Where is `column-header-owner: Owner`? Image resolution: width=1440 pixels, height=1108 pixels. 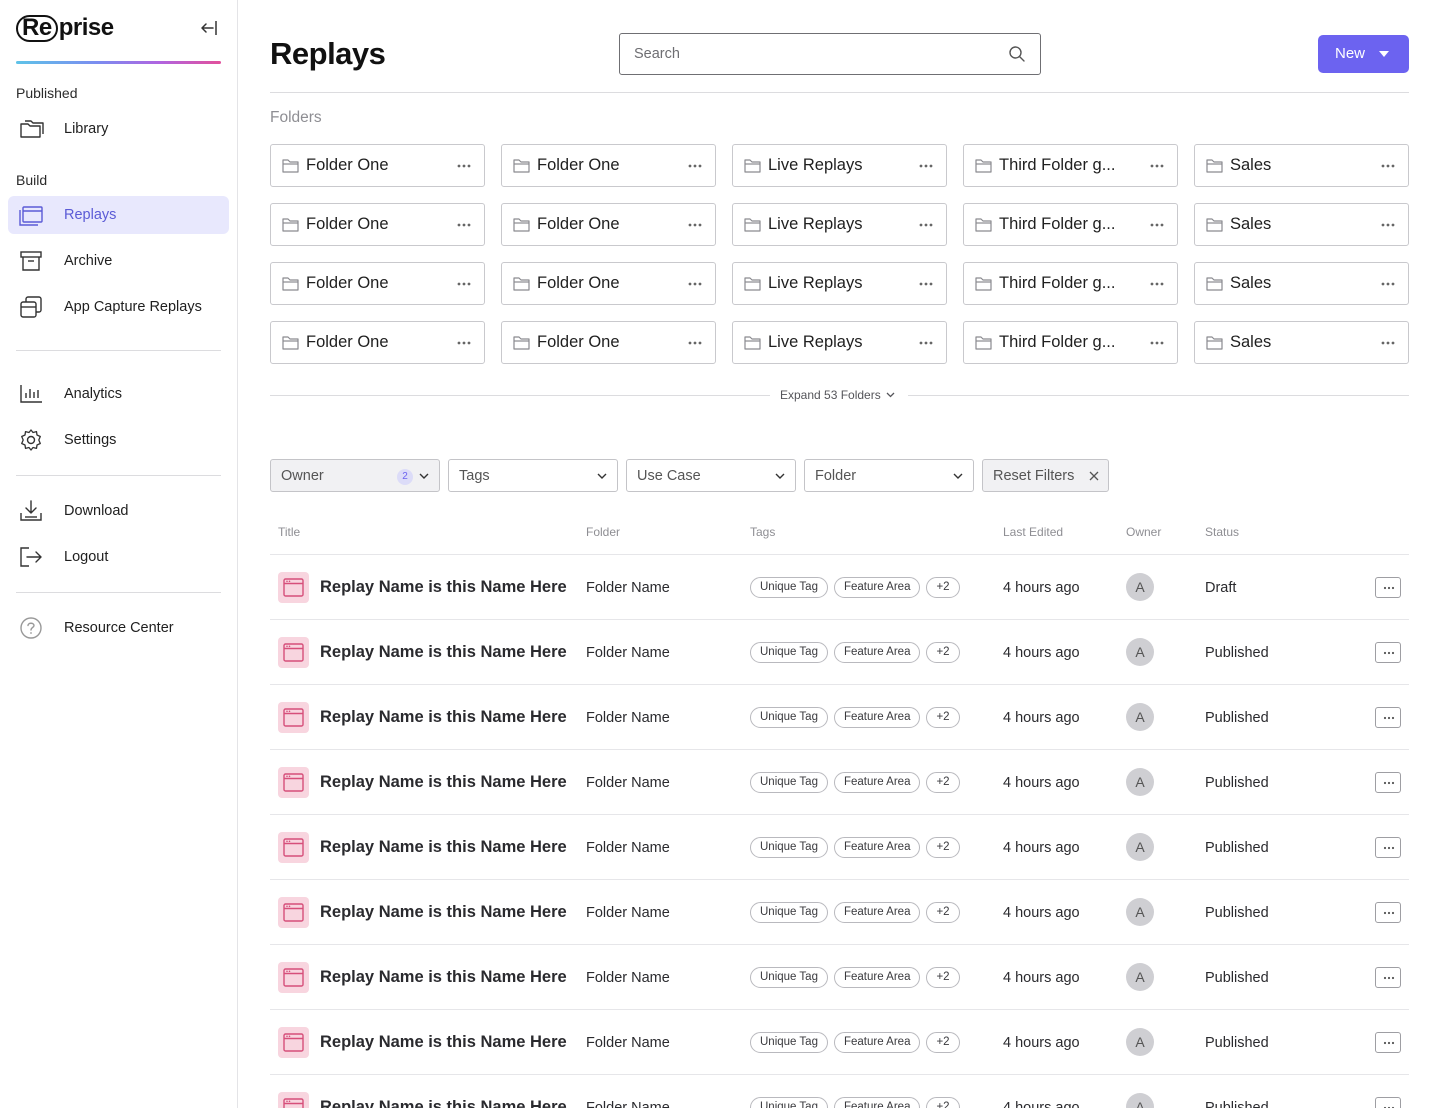 column-header-owner: Owner is located at coordinates (1143, 532).